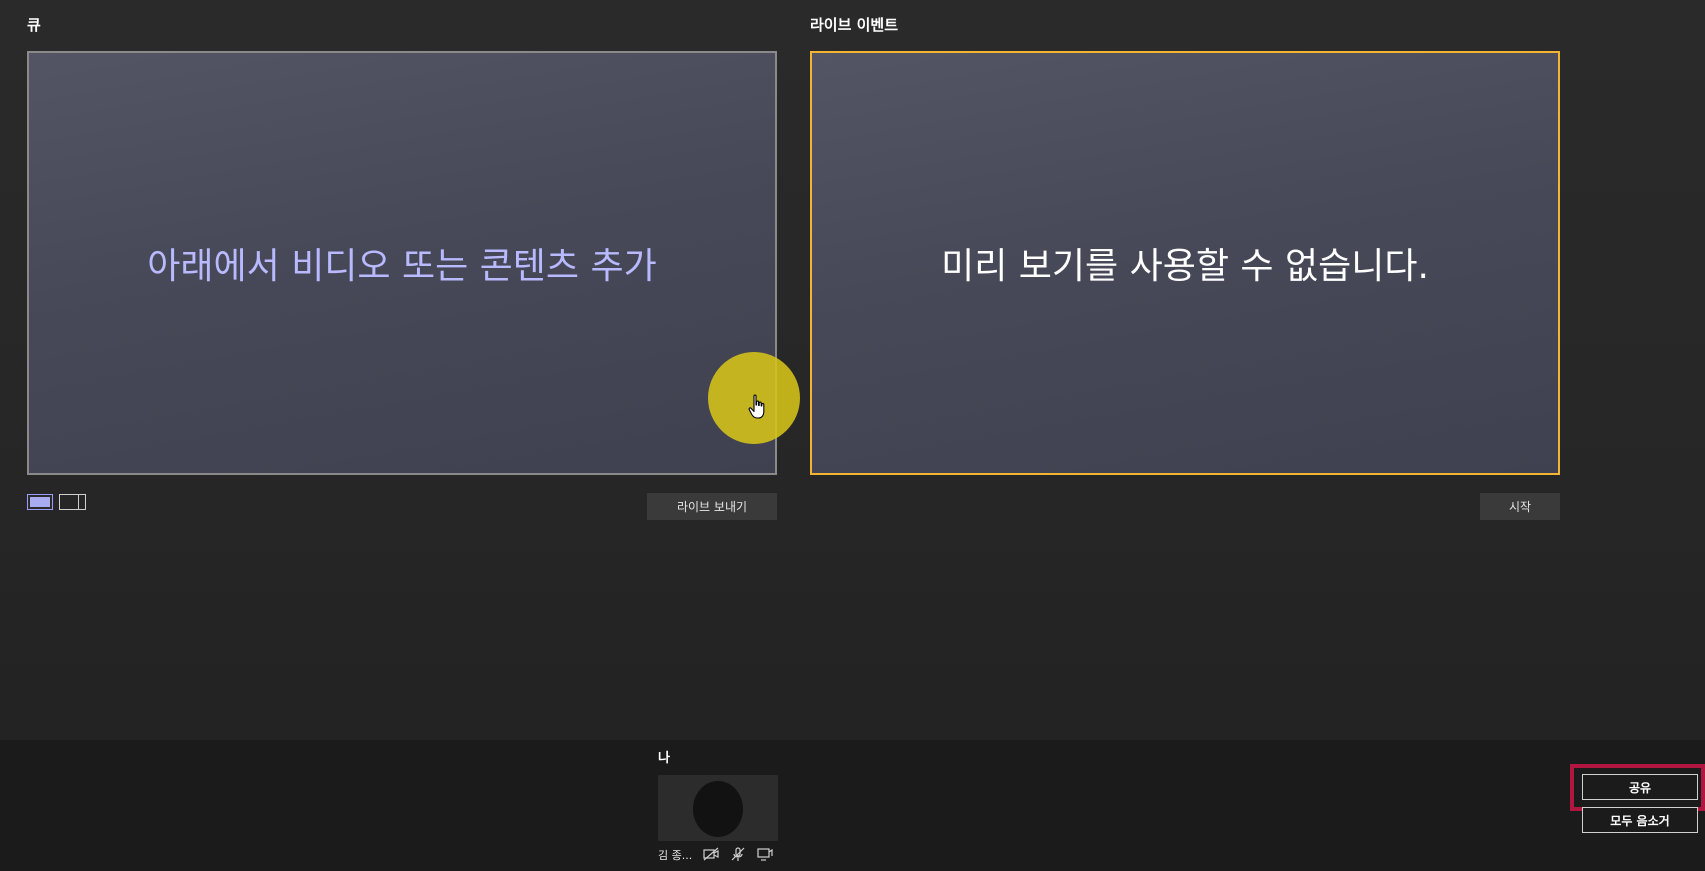 The image size is (1705, 871). I want to click on screen-share-icon, so click(765, 854).